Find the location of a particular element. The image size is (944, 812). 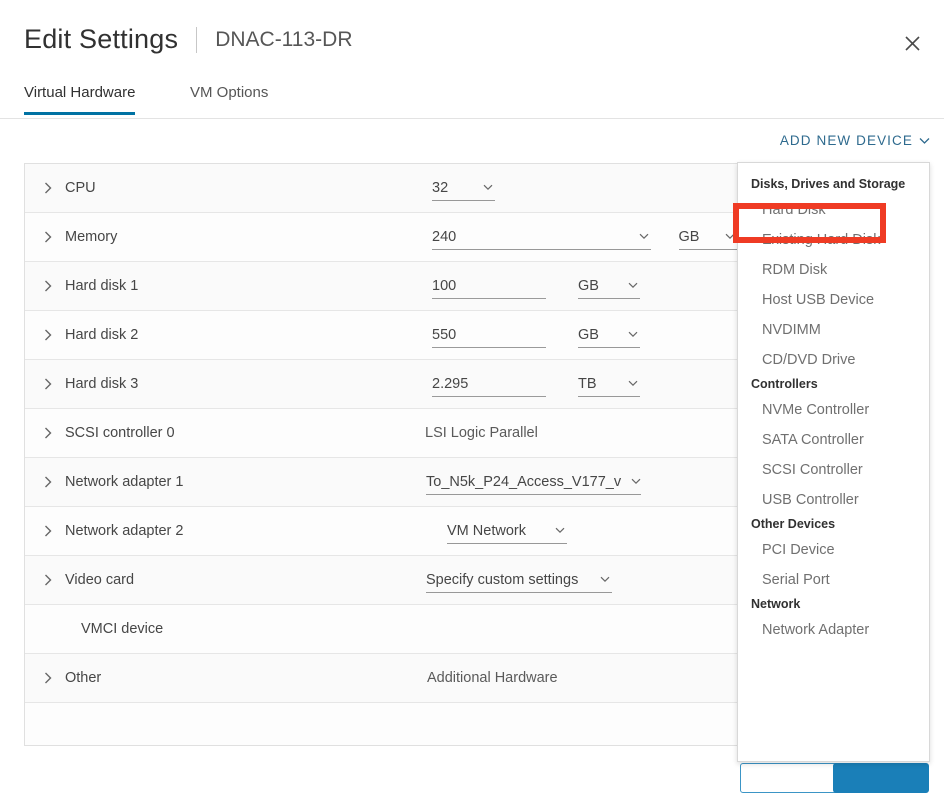

tab-vm-options: VM Options is located at coordinates (229, 98).